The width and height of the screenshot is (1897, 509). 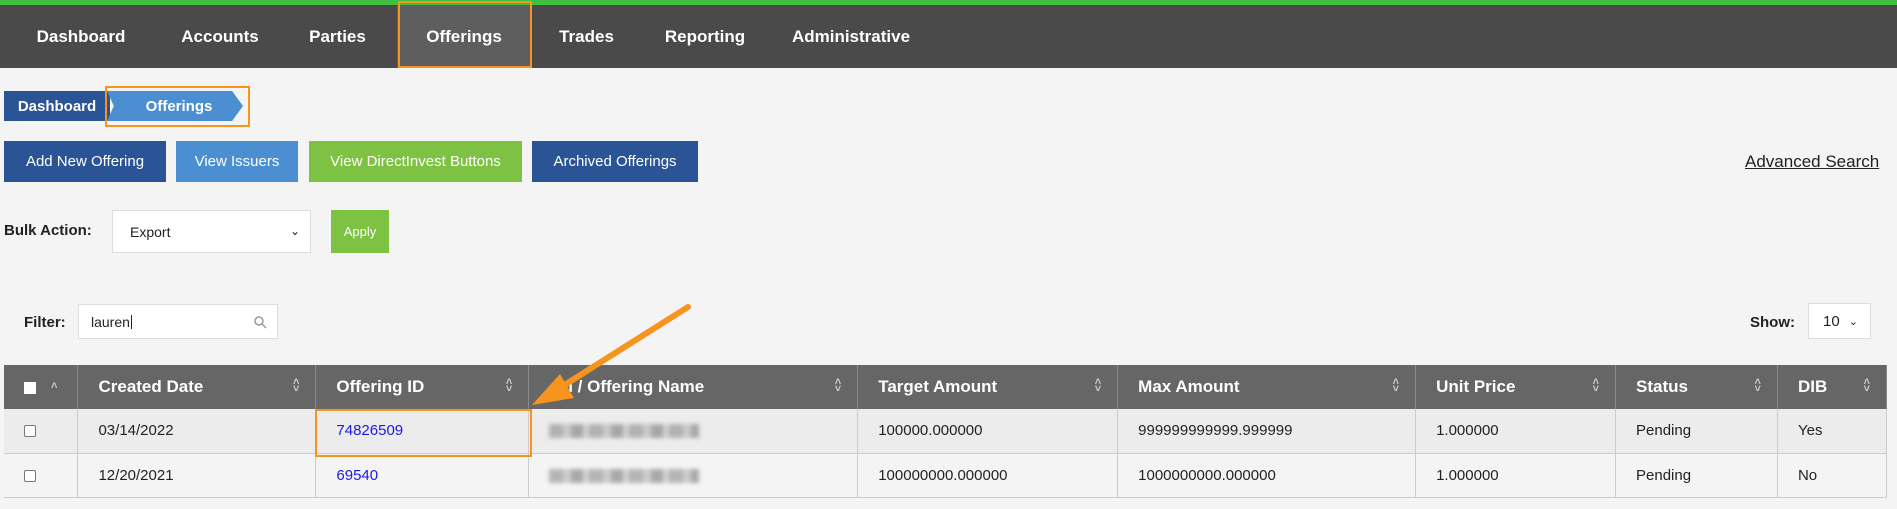 What do you see at coordinates (1832, 431) in the screenshot?
I see `cell-dib: Yes` at bounding box center [1832, 431].